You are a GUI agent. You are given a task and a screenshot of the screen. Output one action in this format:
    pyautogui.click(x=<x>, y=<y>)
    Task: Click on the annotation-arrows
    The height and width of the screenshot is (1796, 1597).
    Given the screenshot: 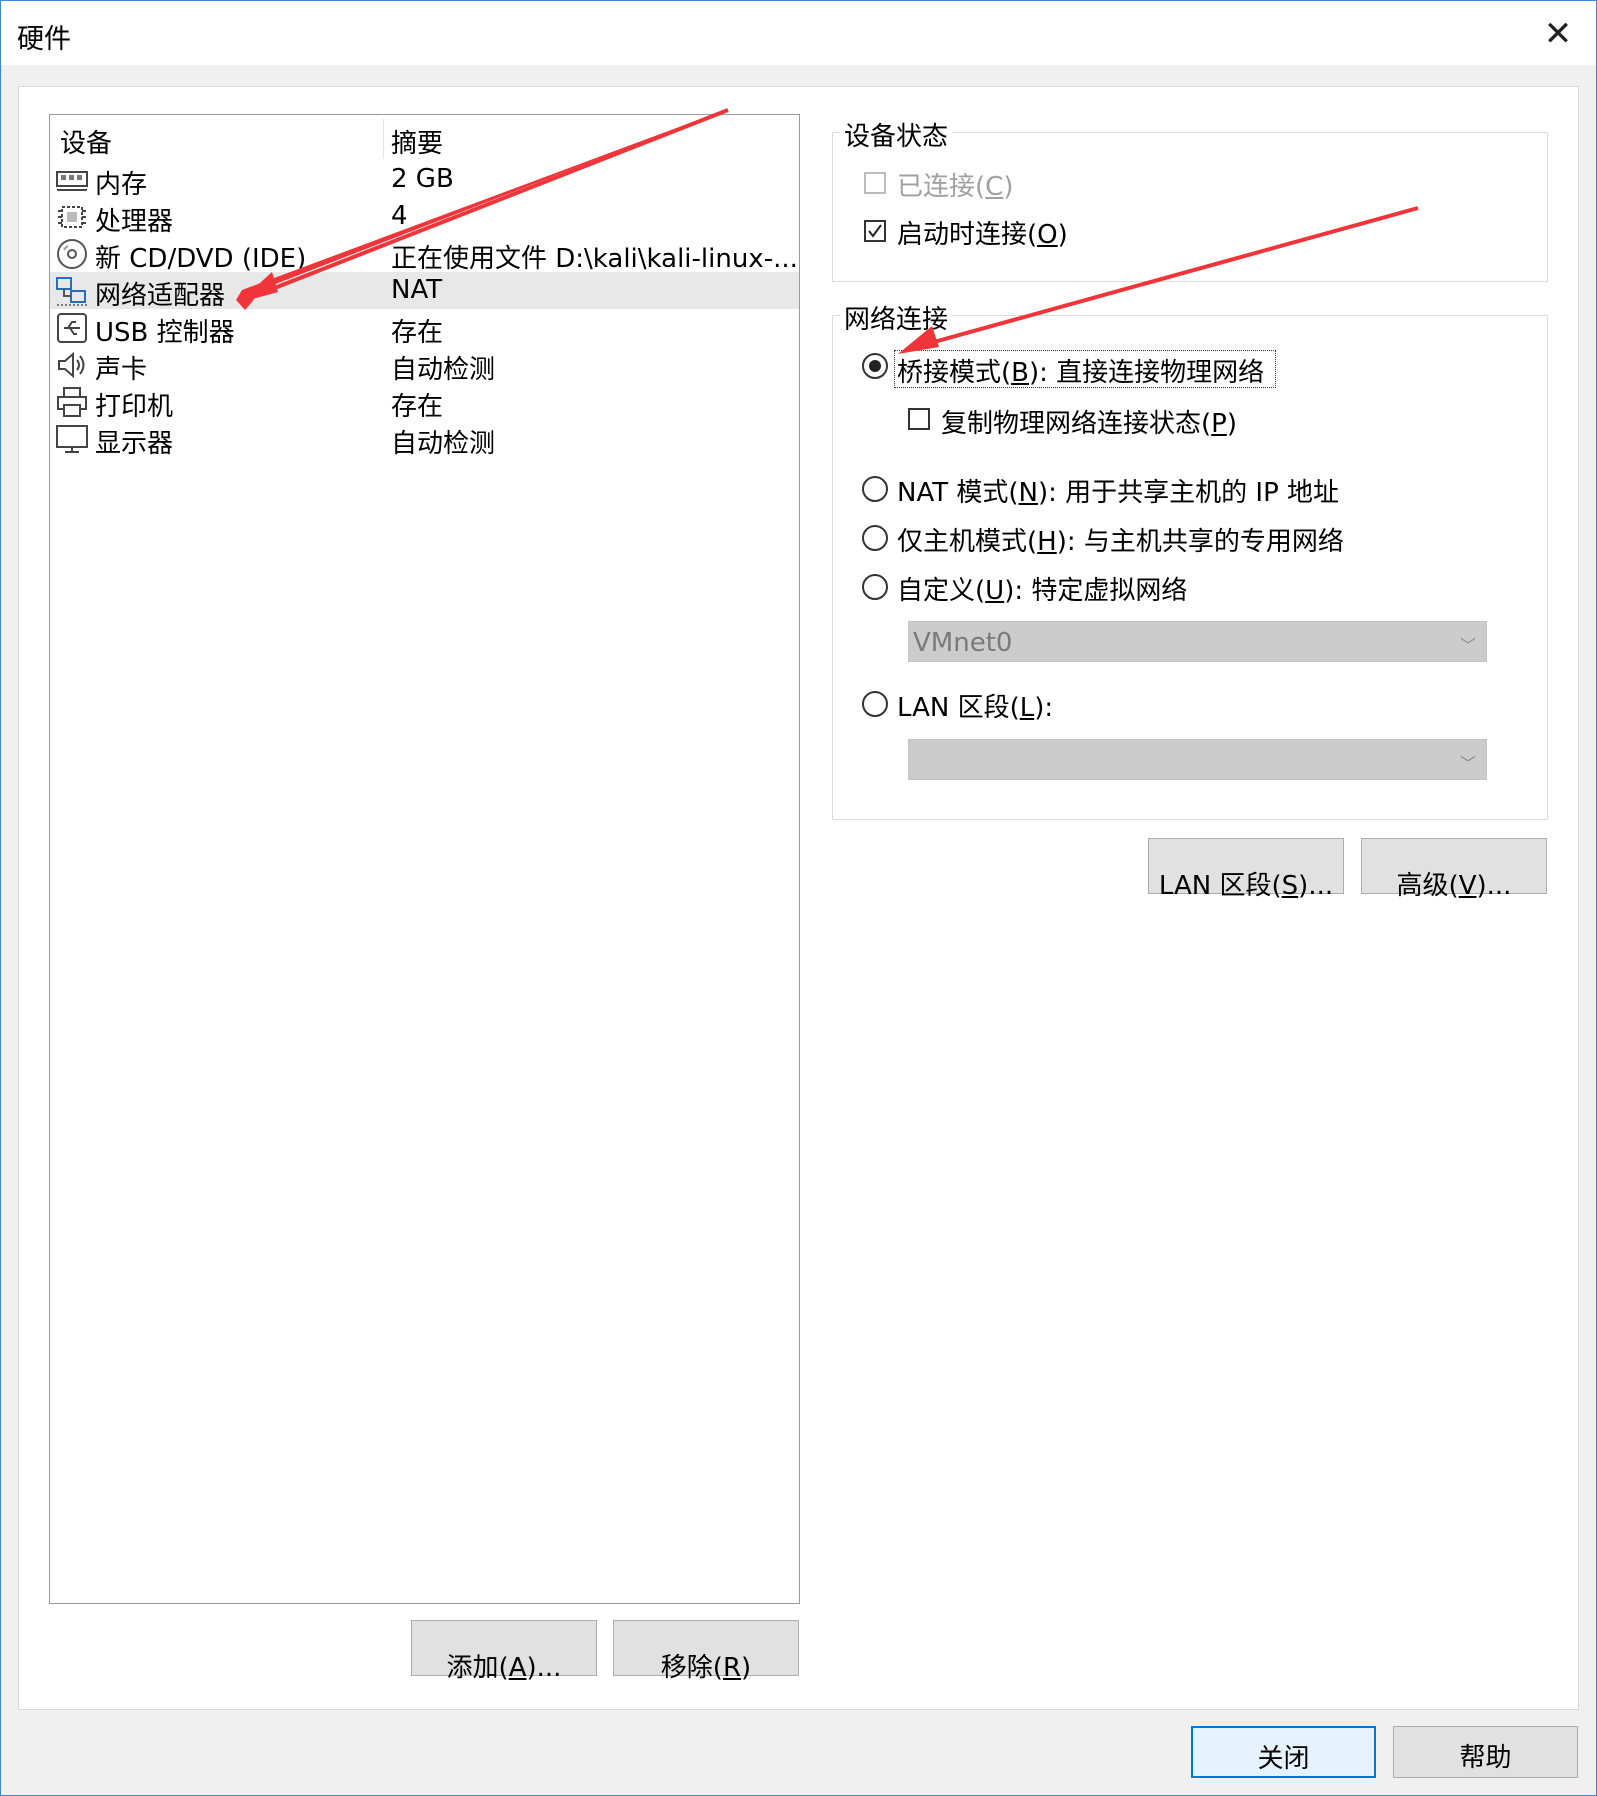 What is the action you would take?
    pyautogui.click(x=827, y=231)
    